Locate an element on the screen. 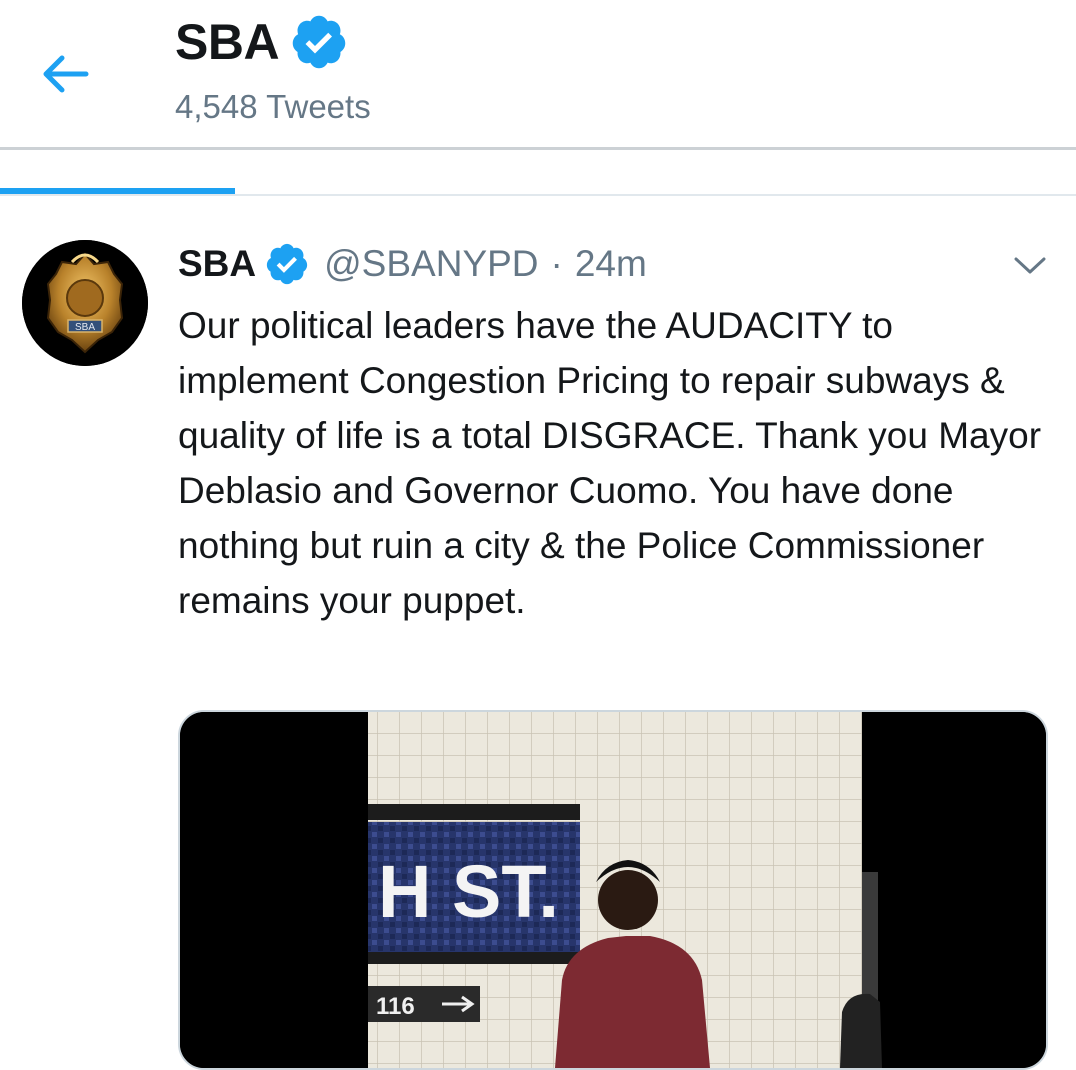  chevron-down-icon is located at coordinates (1030, 265).